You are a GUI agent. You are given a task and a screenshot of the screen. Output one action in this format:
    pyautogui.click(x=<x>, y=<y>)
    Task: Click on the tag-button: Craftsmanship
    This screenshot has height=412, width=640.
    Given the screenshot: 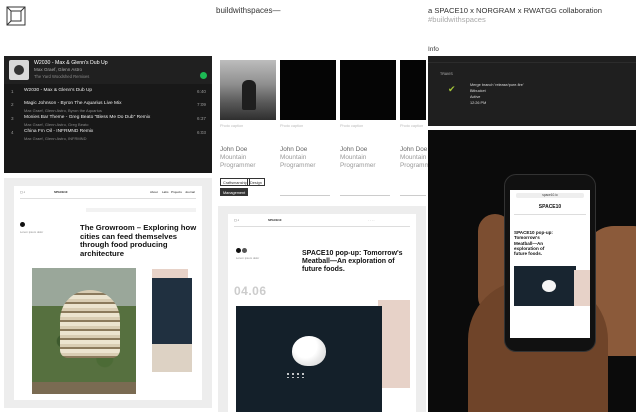 What is the action you would take?
    pyautogui.click(x=235, y=182)
    